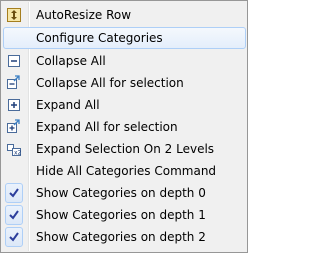 This screenshot has height=253, width=320. Describe the element at coordinates (99, 38) in the screenshot. I see `menu-item-label: Configure Categories` at that location.